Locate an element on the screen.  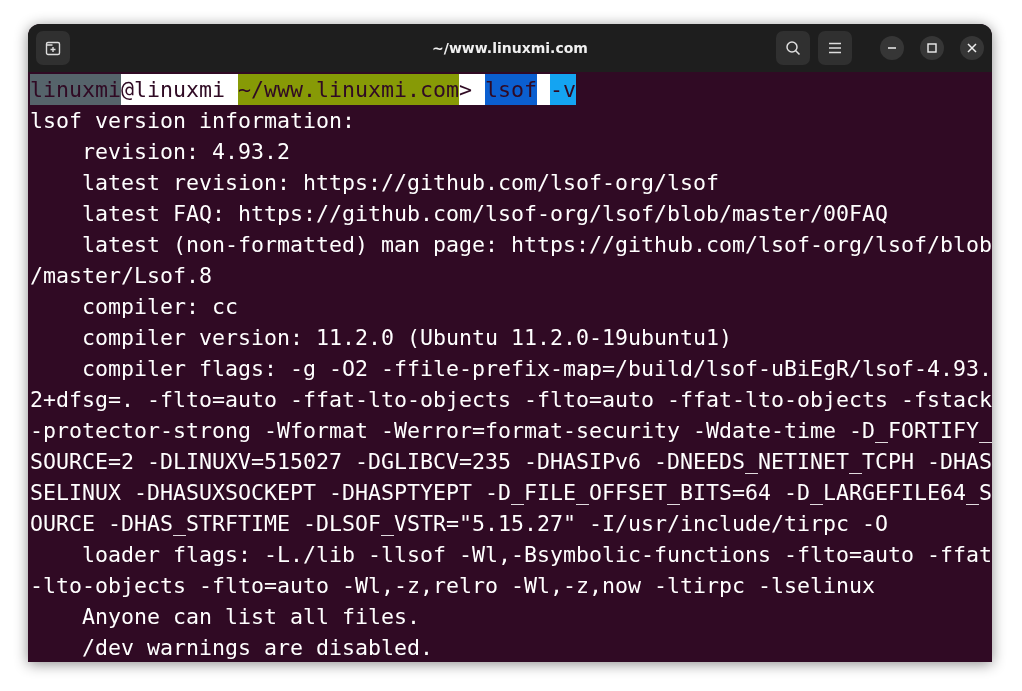
minimize-icon is located at coordinates (892, 48).